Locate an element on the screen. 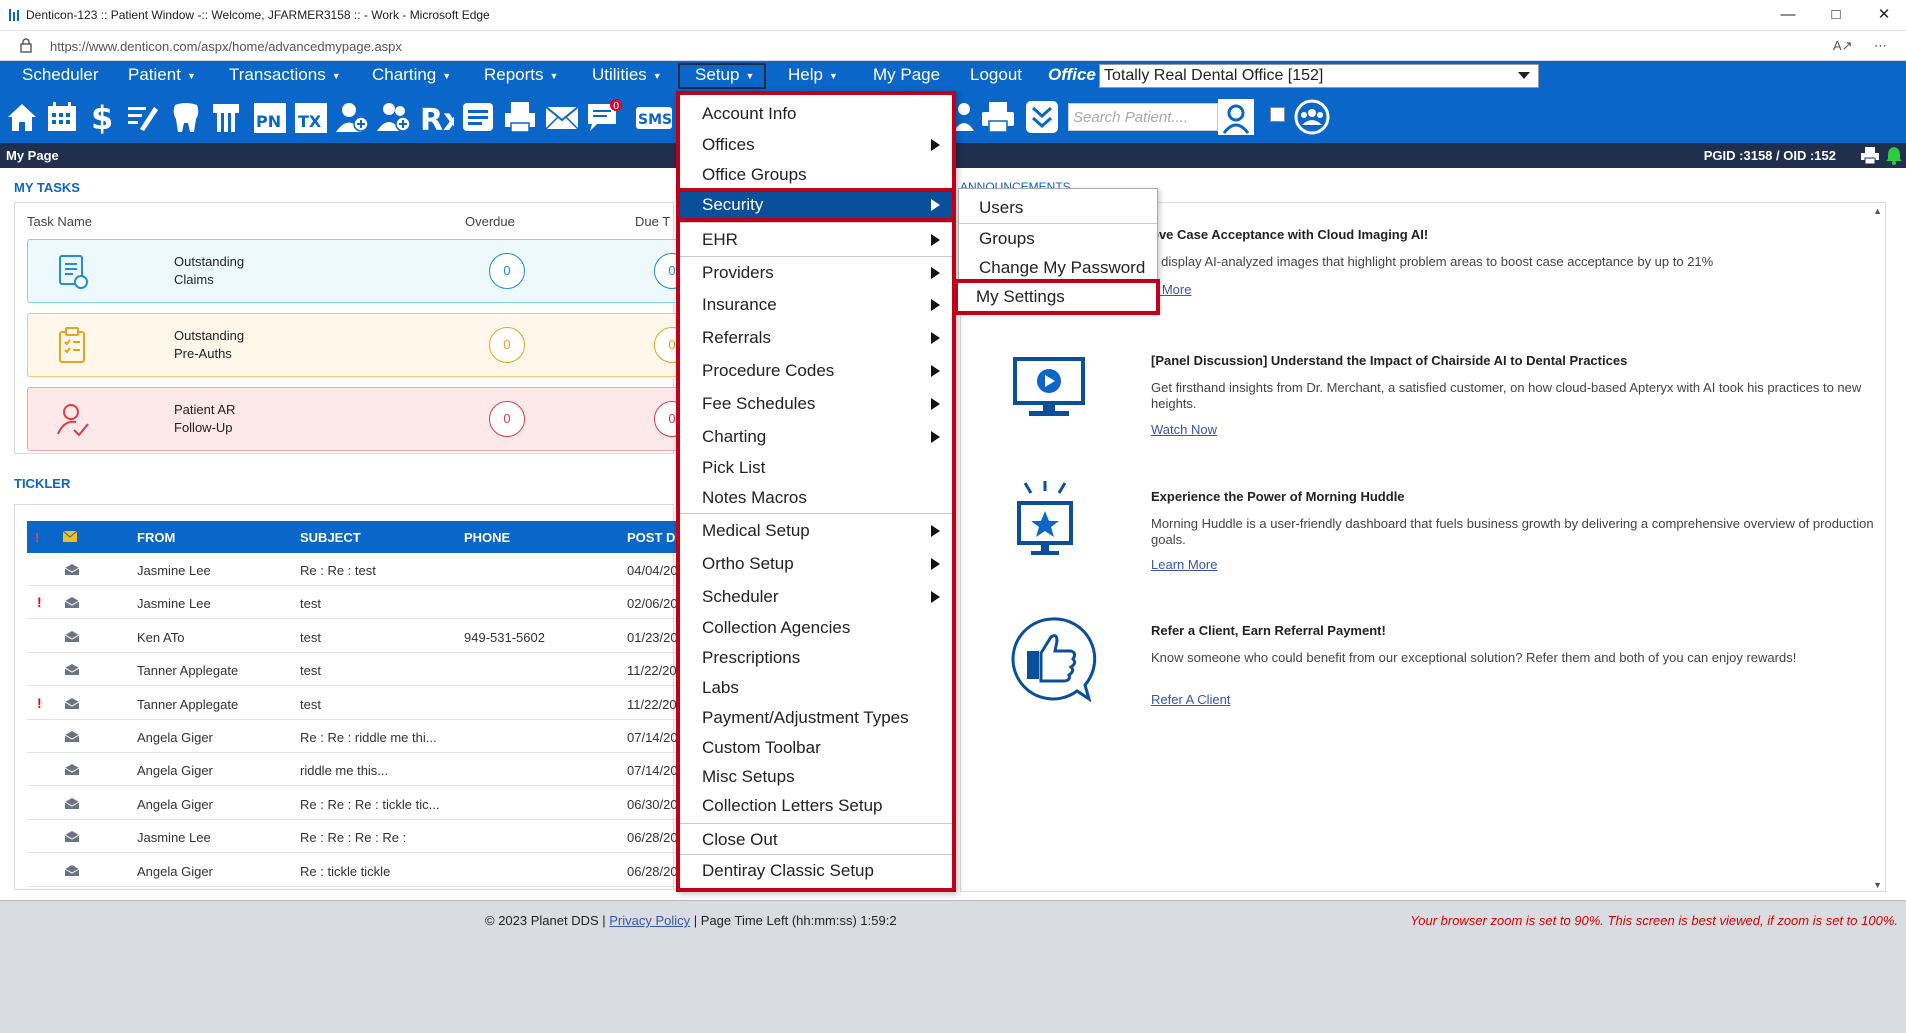  tickler-row: ! Tanner Applegate test 11/22/20 is located at coordinates (357, 703).